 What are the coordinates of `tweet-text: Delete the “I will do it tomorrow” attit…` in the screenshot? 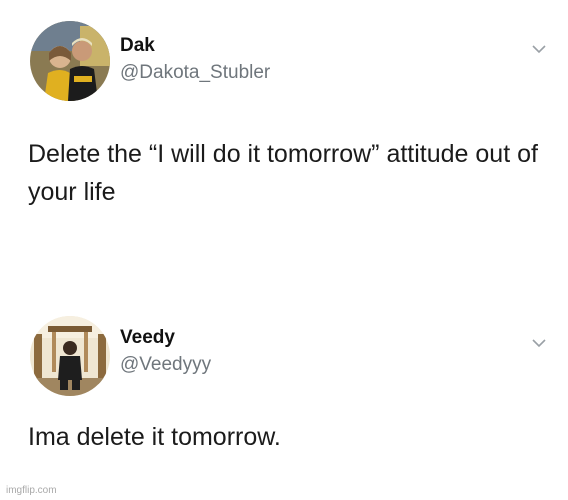 It's located at (283, 173).